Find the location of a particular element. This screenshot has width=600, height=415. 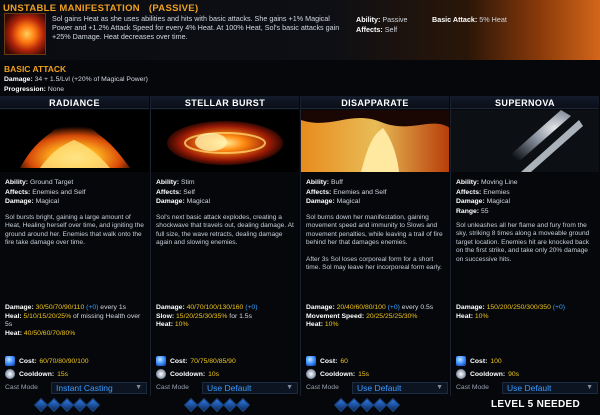

ability-line1: Damage: 150/200/250/300/350 (+0) is located at coordinates (527, 308).